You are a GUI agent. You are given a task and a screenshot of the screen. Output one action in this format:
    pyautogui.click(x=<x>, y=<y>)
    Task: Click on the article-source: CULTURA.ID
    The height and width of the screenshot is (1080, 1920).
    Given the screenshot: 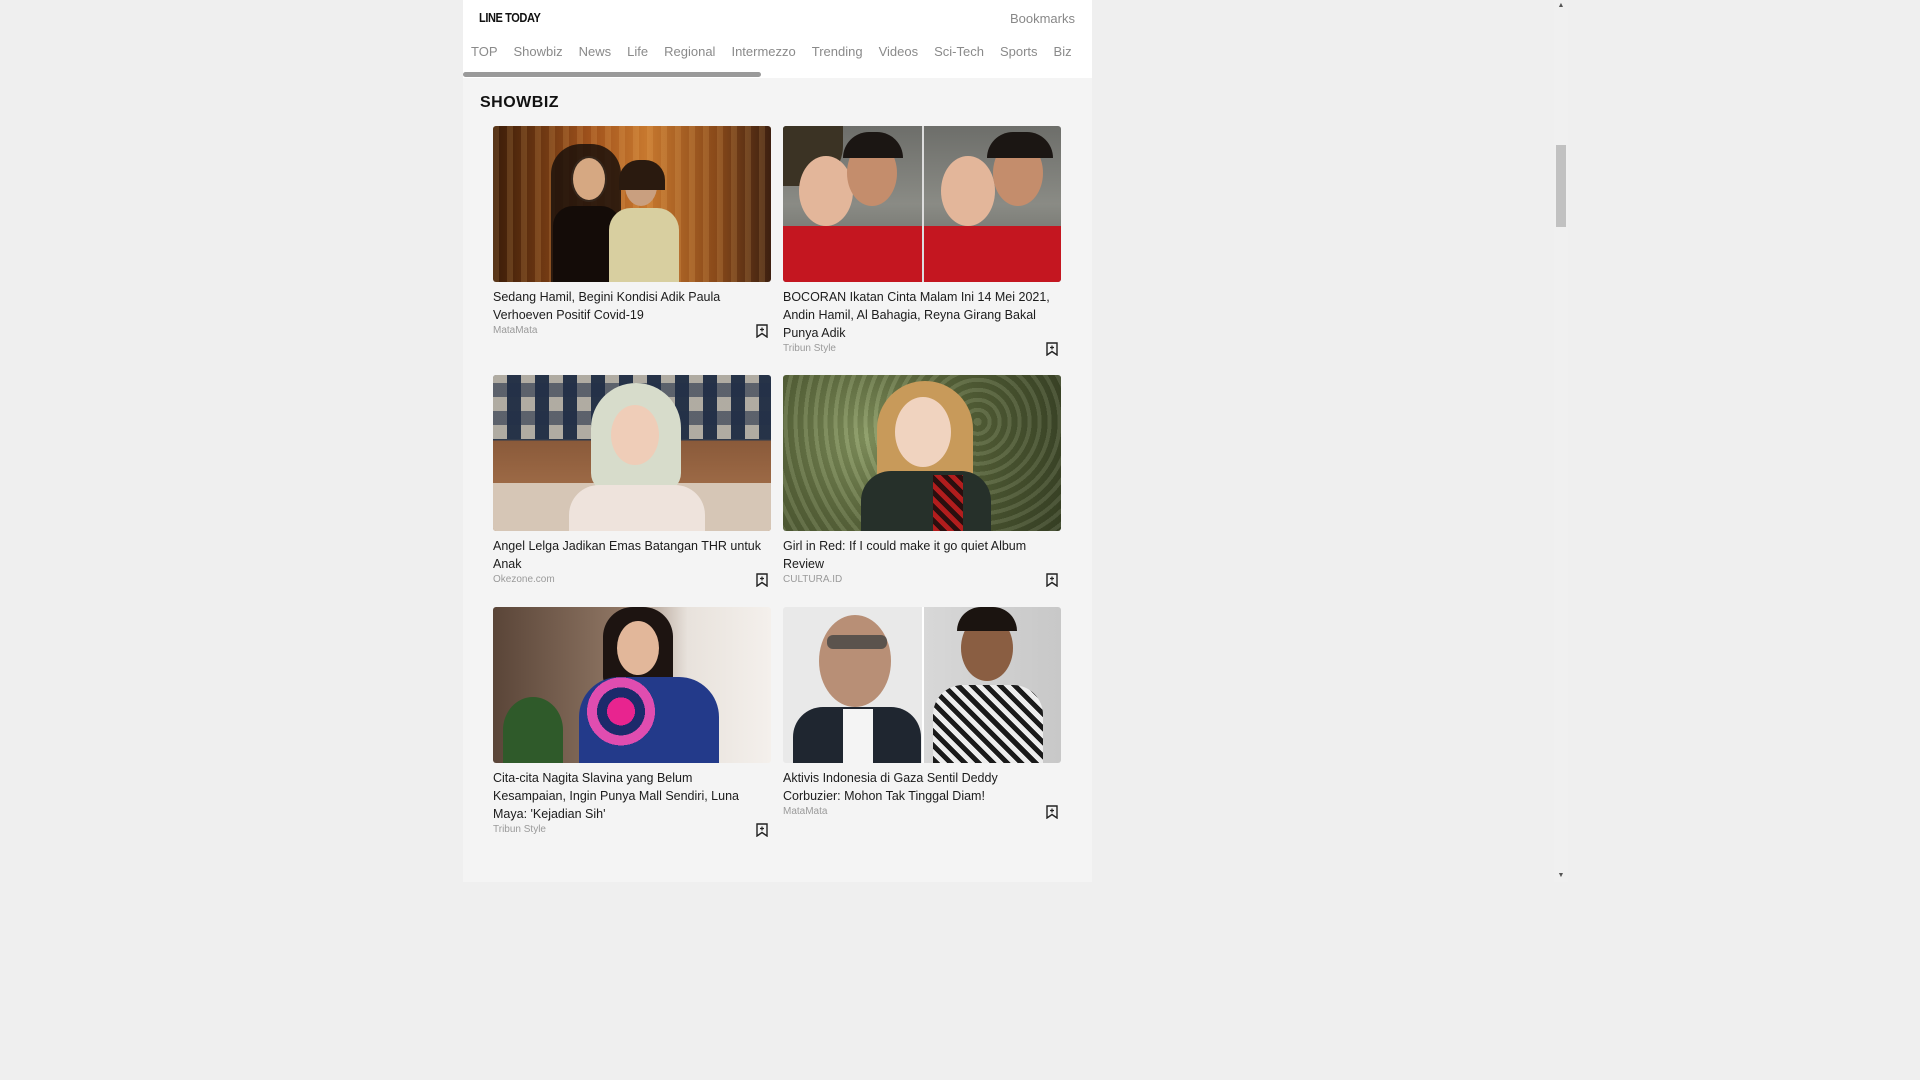 What is the action you would take?
    pyautogui.click(x=813, y=579)
    